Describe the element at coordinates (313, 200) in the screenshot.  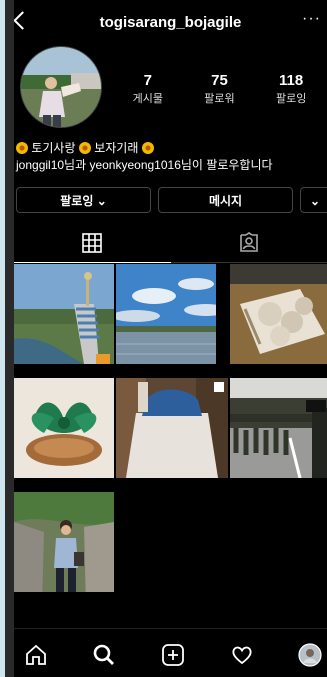
I see `suggested-dropdown-button: ⌄` at that location.